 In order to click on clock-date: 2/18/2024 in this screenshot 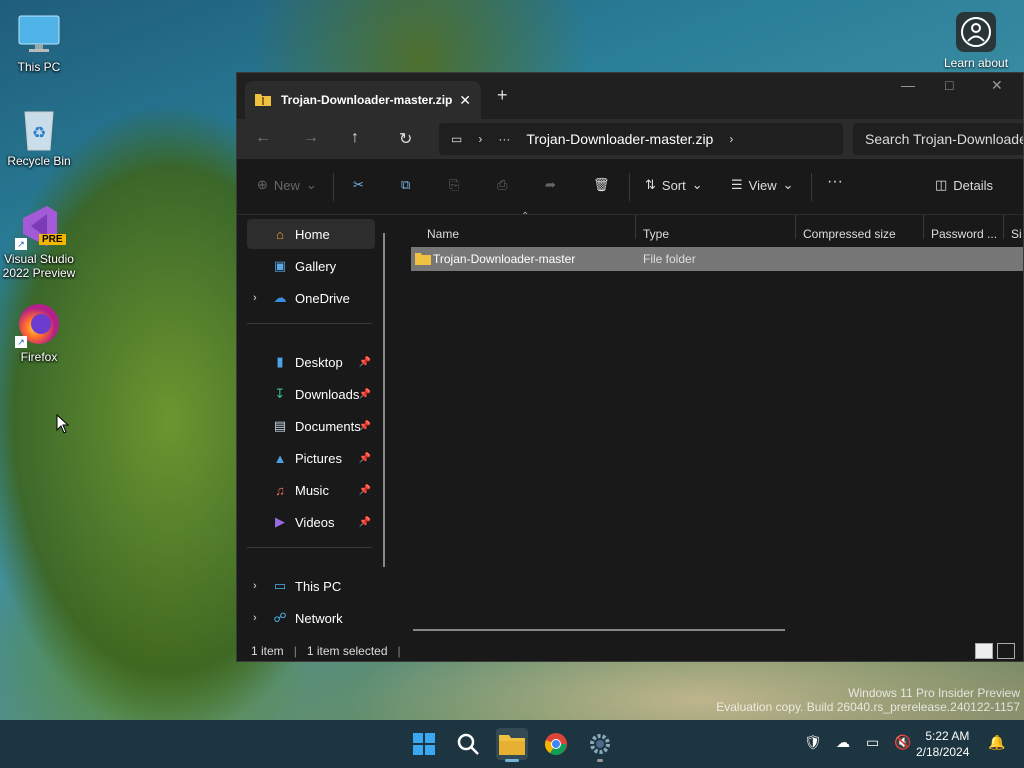, I will do `click(943, 752)`.